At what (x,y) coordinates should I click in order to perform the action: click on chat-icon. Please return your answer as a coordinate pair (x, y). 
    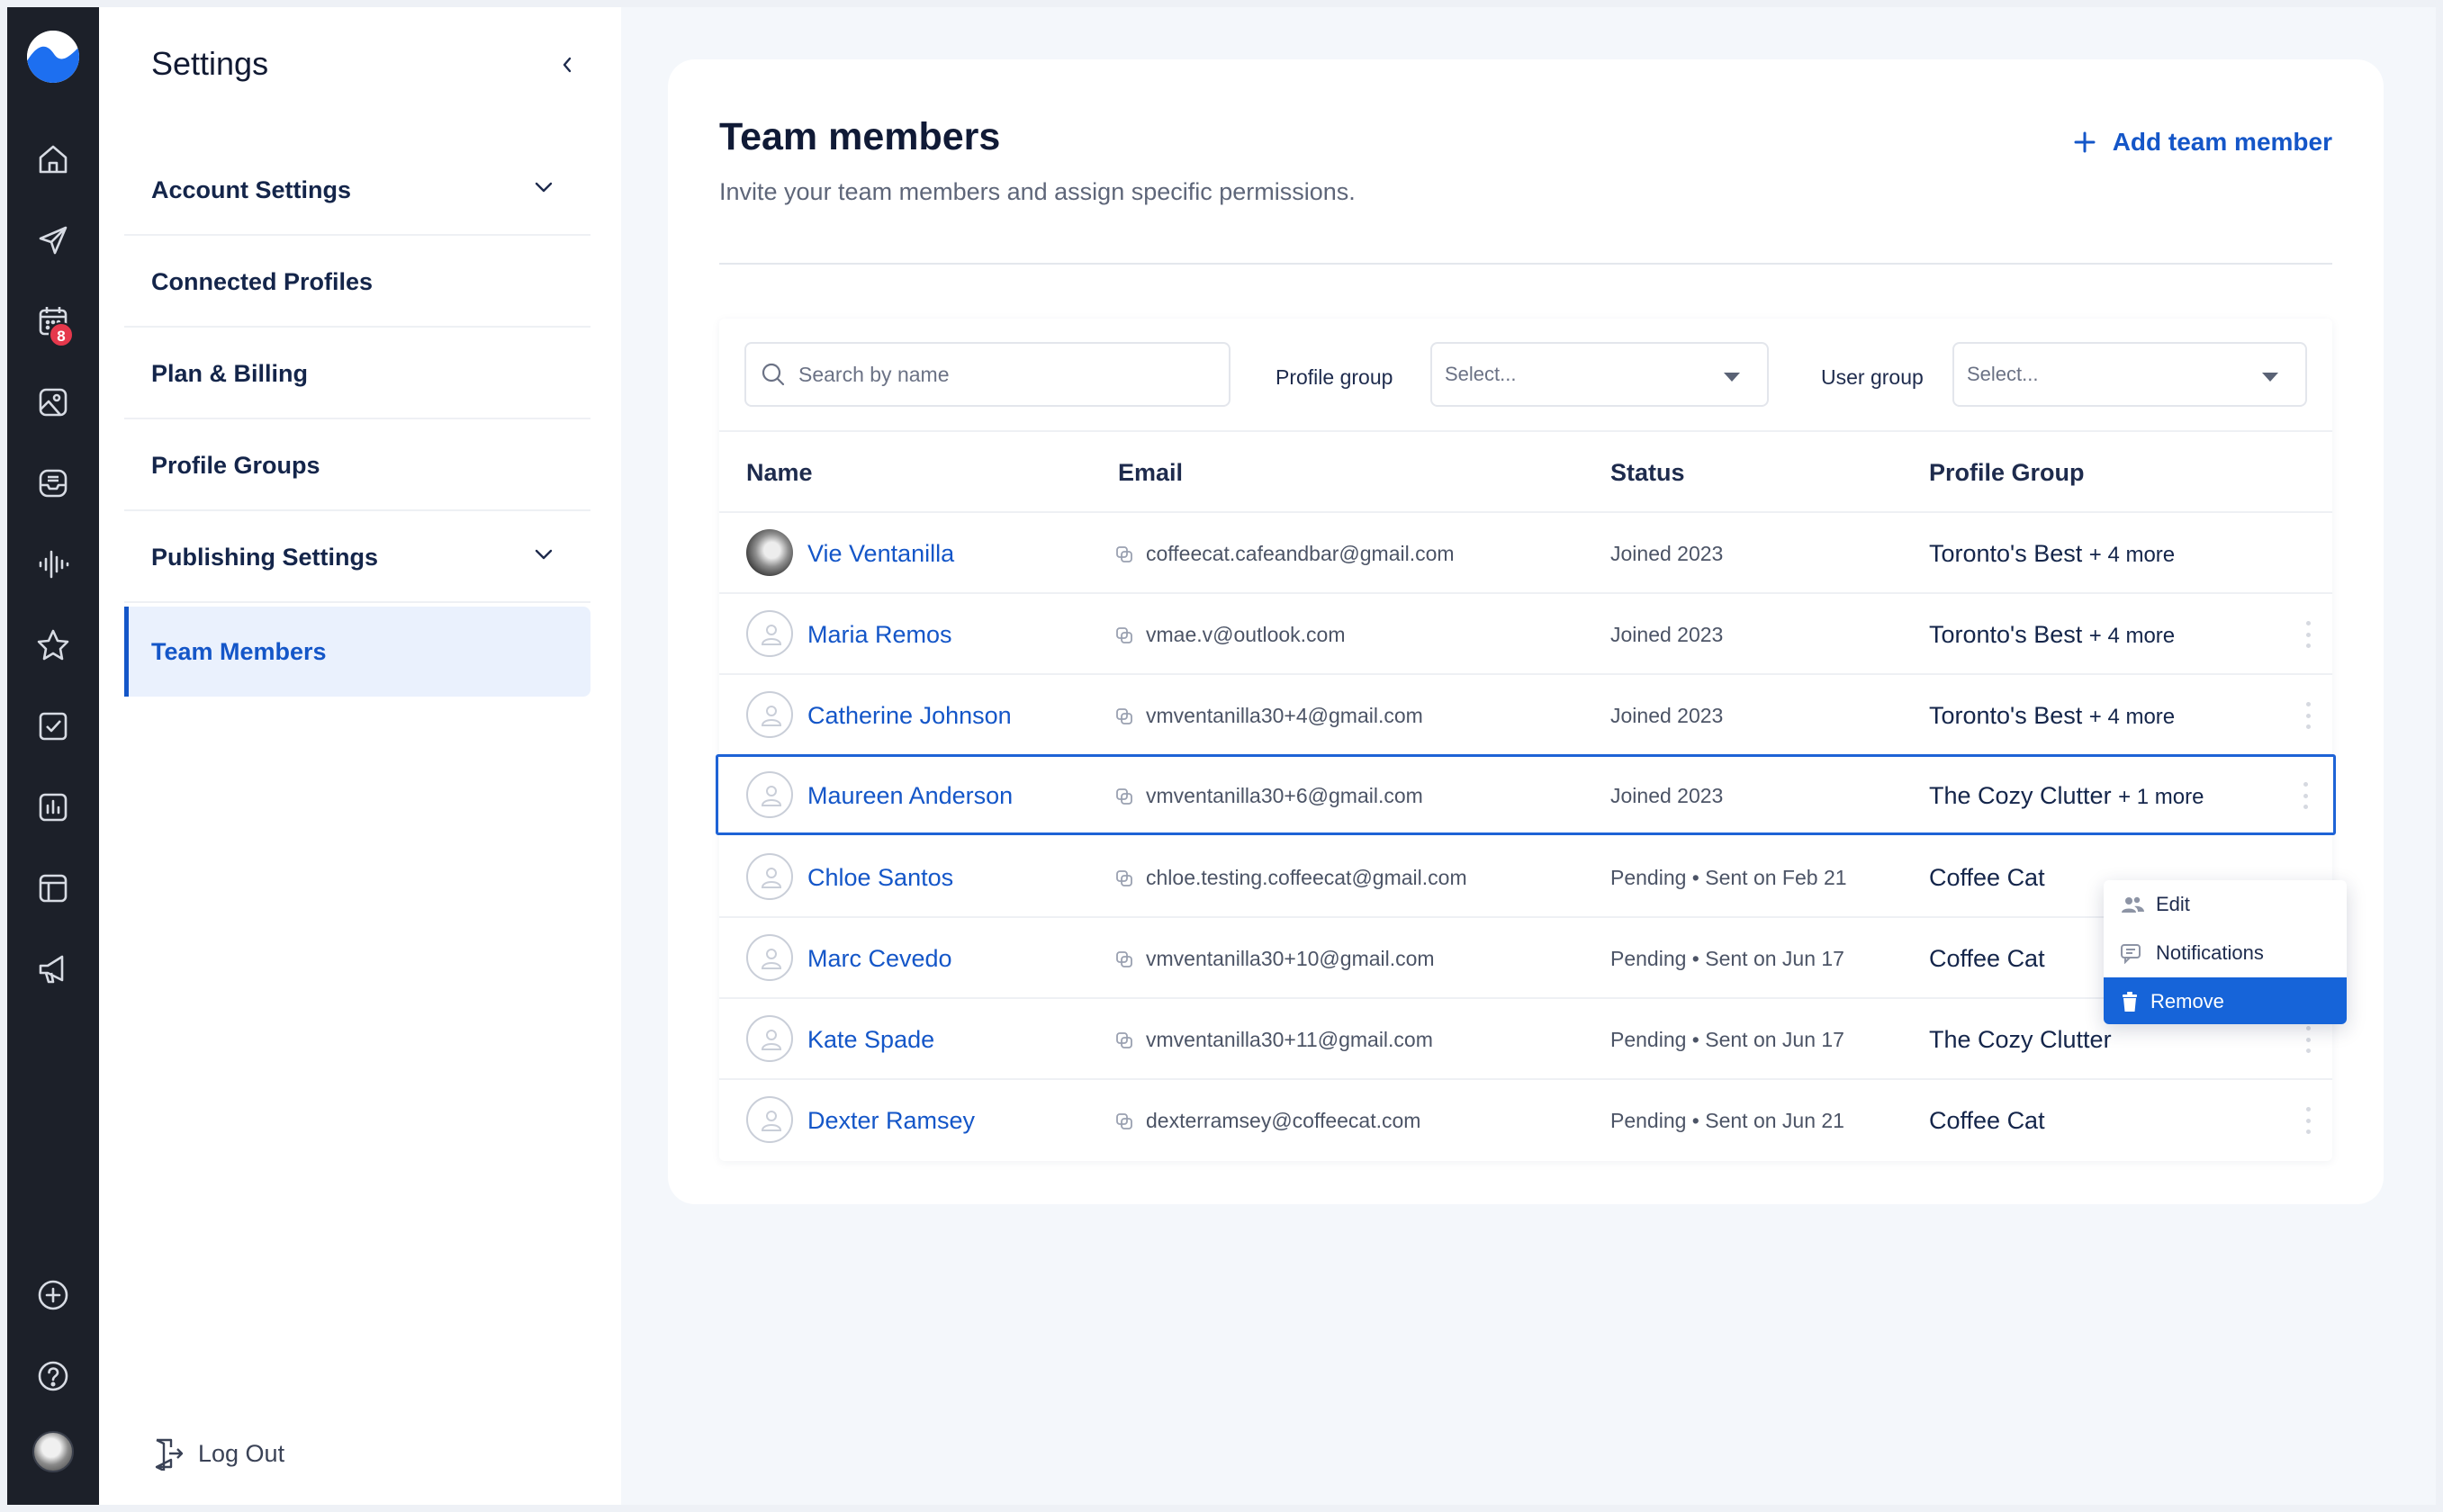
    Looking at the image, I should click on (2131, 954).